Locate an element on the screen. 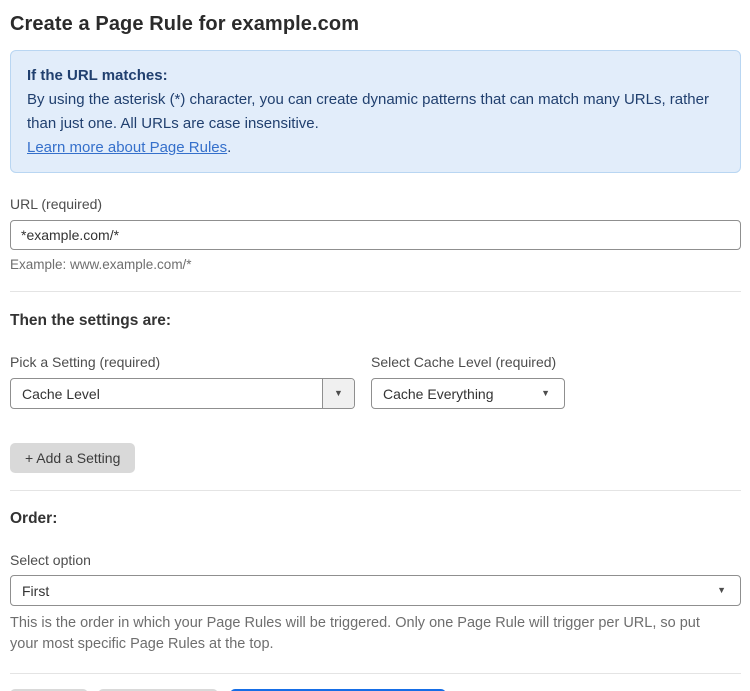  cache-level-label: Select Cache Level (required) is located at coordinates (464, 362).